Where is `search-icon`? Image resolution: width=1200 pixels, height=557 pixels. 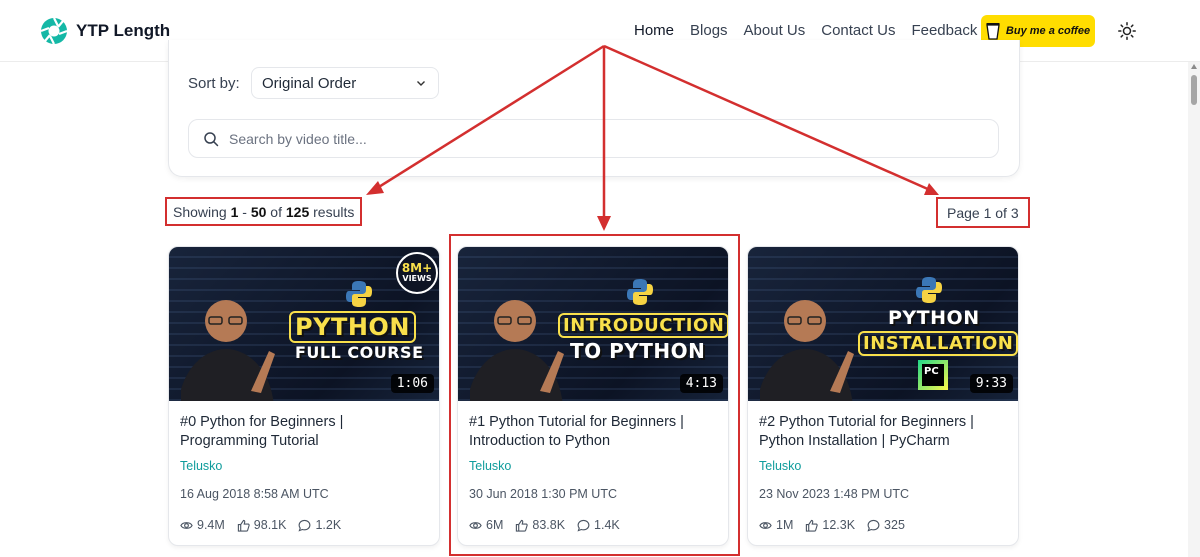 search-icon is located at coordinates (211, 138).